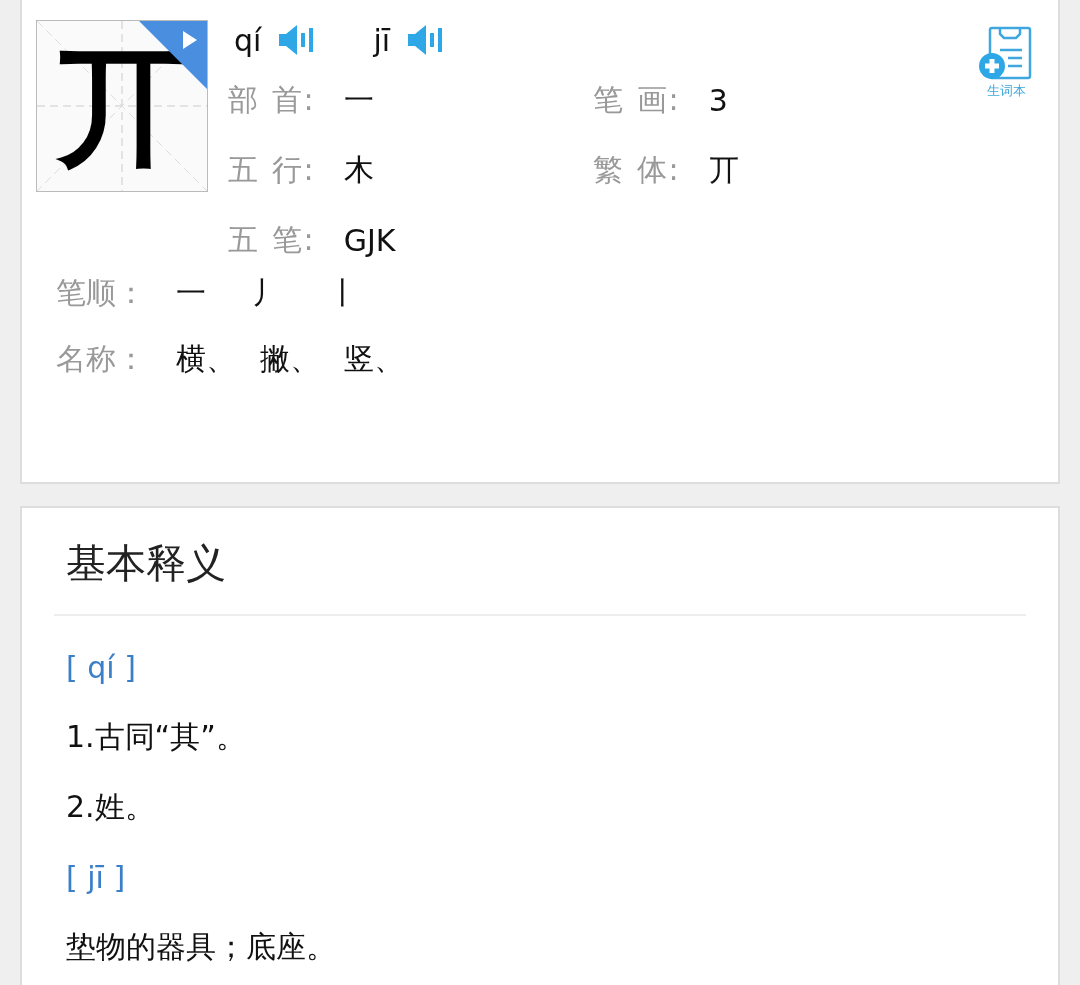  What do you see at coordinates (637, 99) in the screenshot?
I see `field-label: 笔 画:` at bounding box center [637, 99].